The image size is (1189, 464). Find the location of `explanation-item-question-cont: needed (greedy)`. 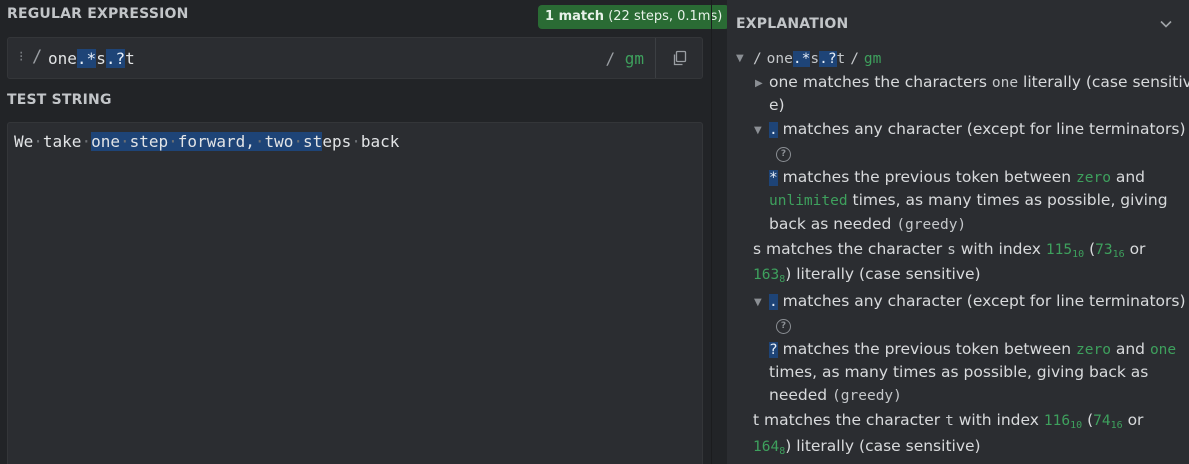

explanation-item-question-cont: needed (greedy) is located at coordinates (835, 395).